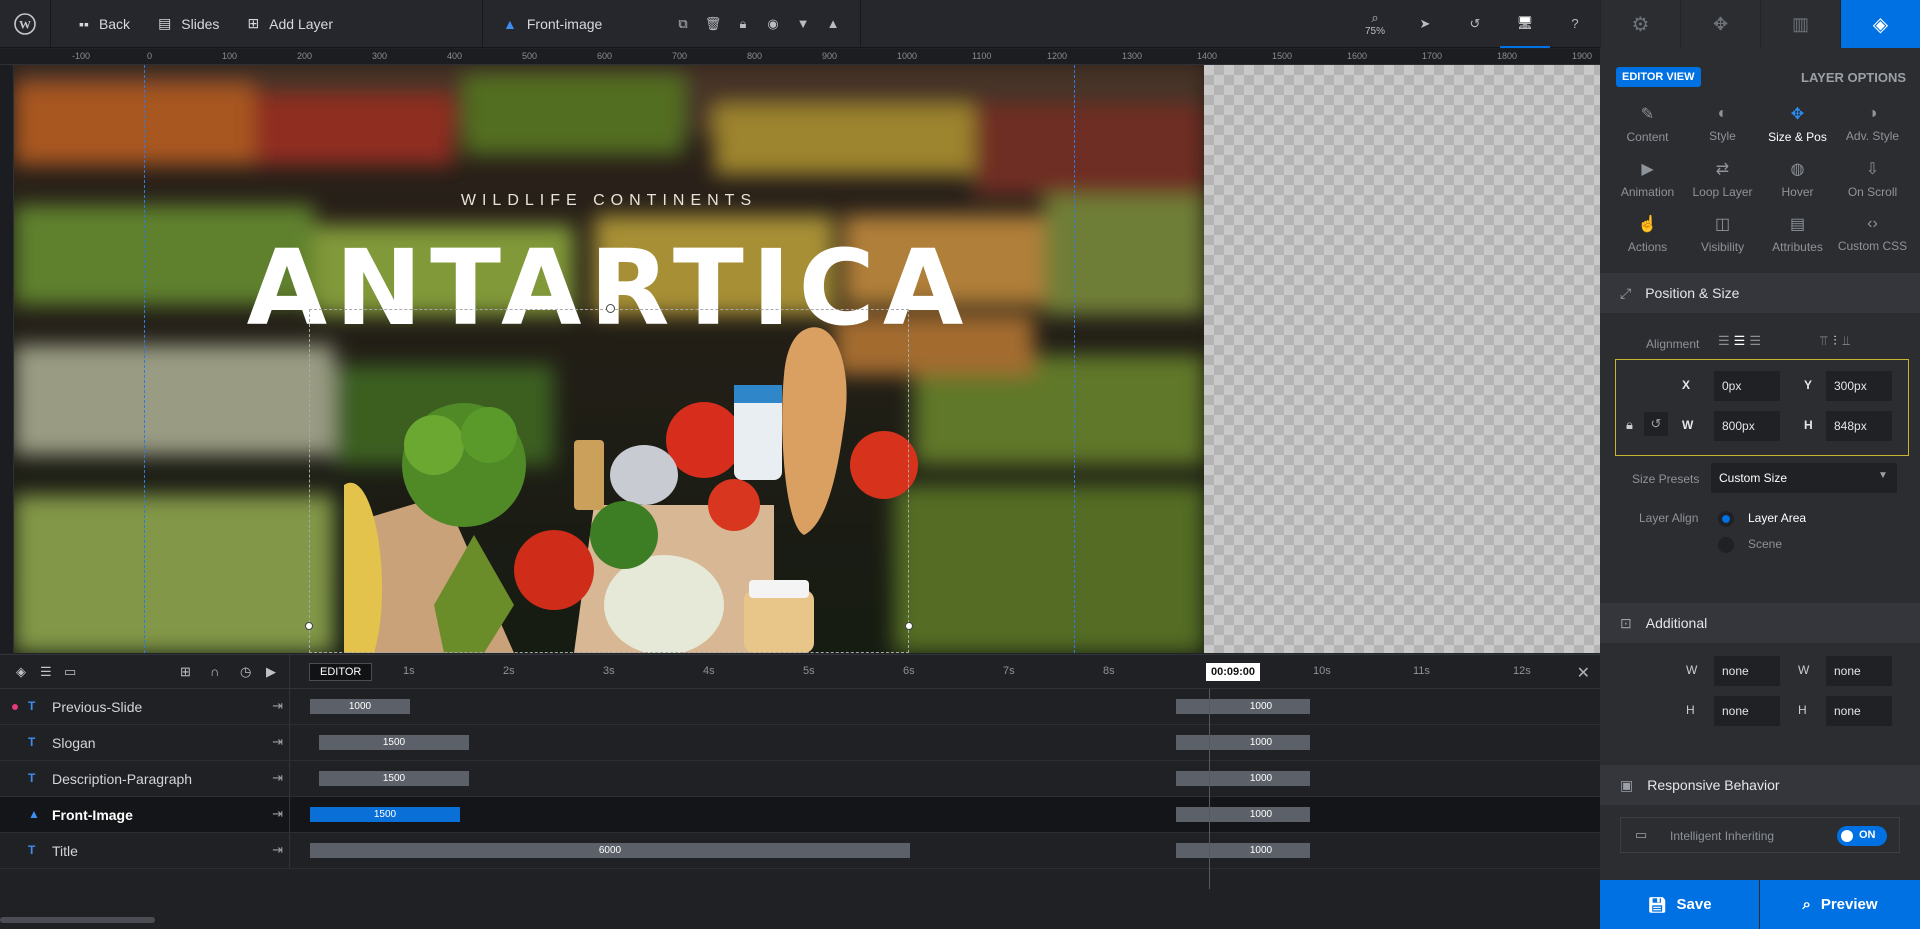  What do you see at coordinates (1656, 424) in the screenshot?
I see `reset-icon: ↺` at bounding box center [1656, 424].